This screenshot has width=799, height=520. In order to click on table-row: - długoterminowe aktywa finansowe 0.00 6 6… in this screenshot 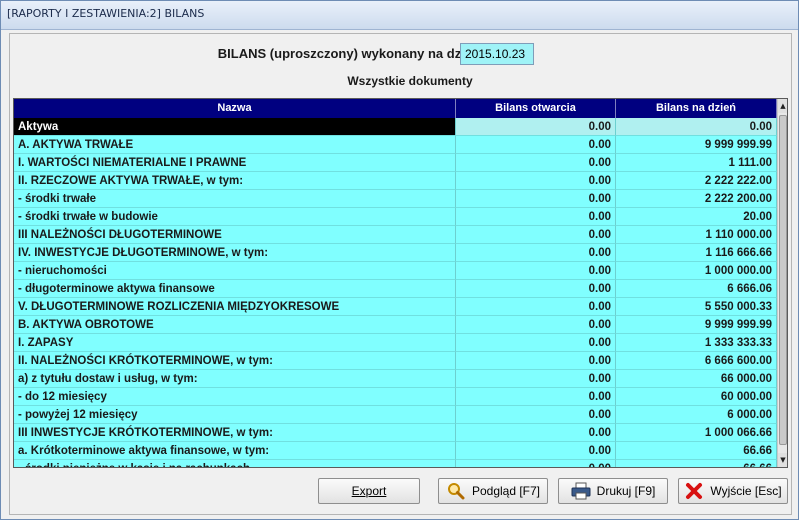, I will do `click(395, 289)`.